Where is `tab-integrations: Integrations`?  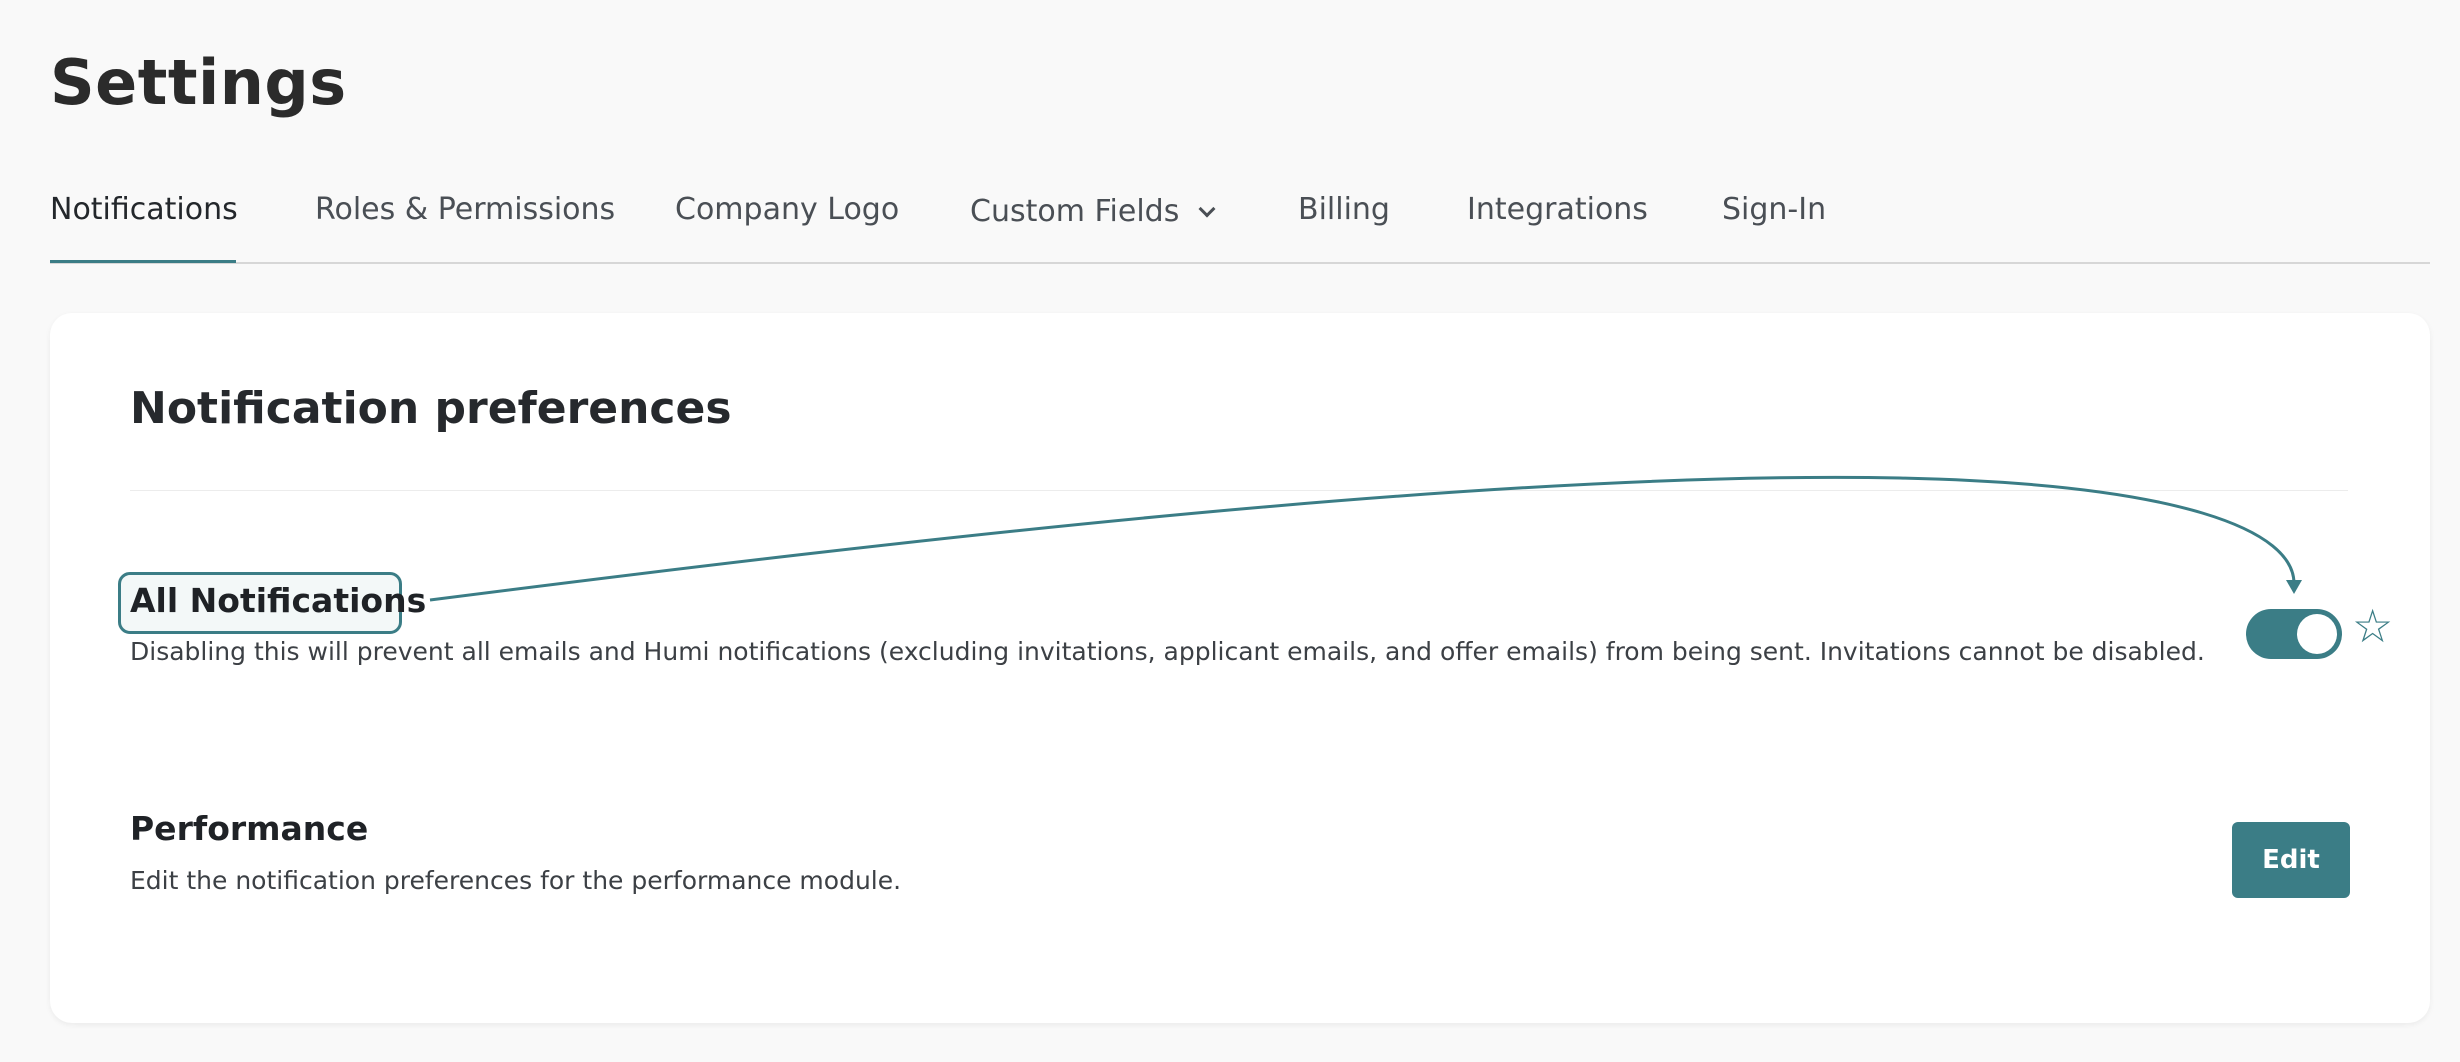 tab-integrations: Integrations is located at coordinates (1557, 209).